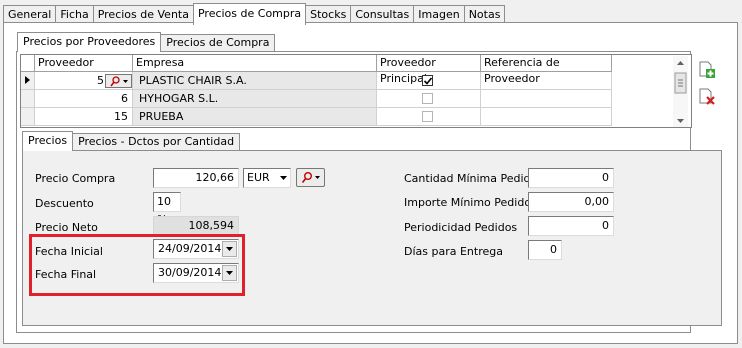  I want to click on tab-precios-dctos-por-cantidad: Precios - Dctos por Cantidad, so click(156, 141).